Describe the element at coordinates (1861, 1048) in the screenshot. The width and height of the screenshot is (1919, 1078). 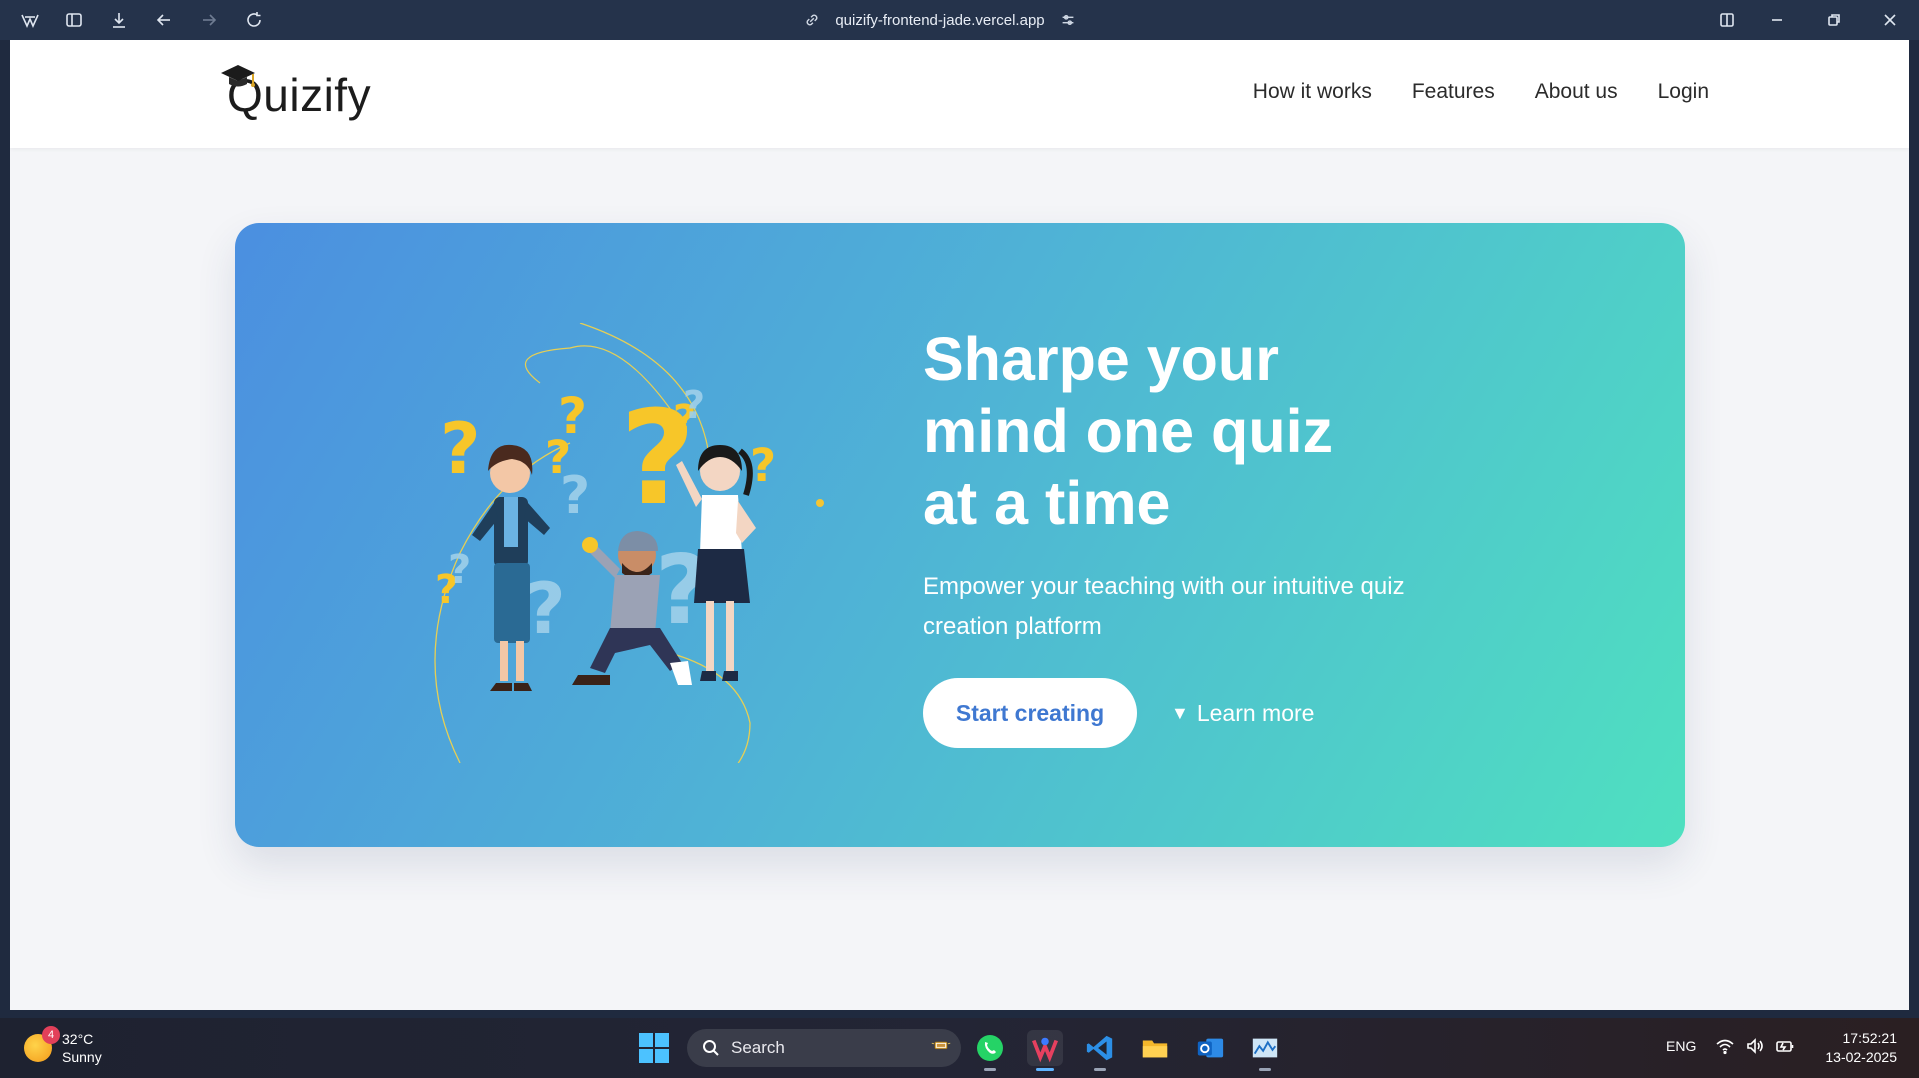
I see `system-clock: 17:52:21 13-02-2025` at that location.